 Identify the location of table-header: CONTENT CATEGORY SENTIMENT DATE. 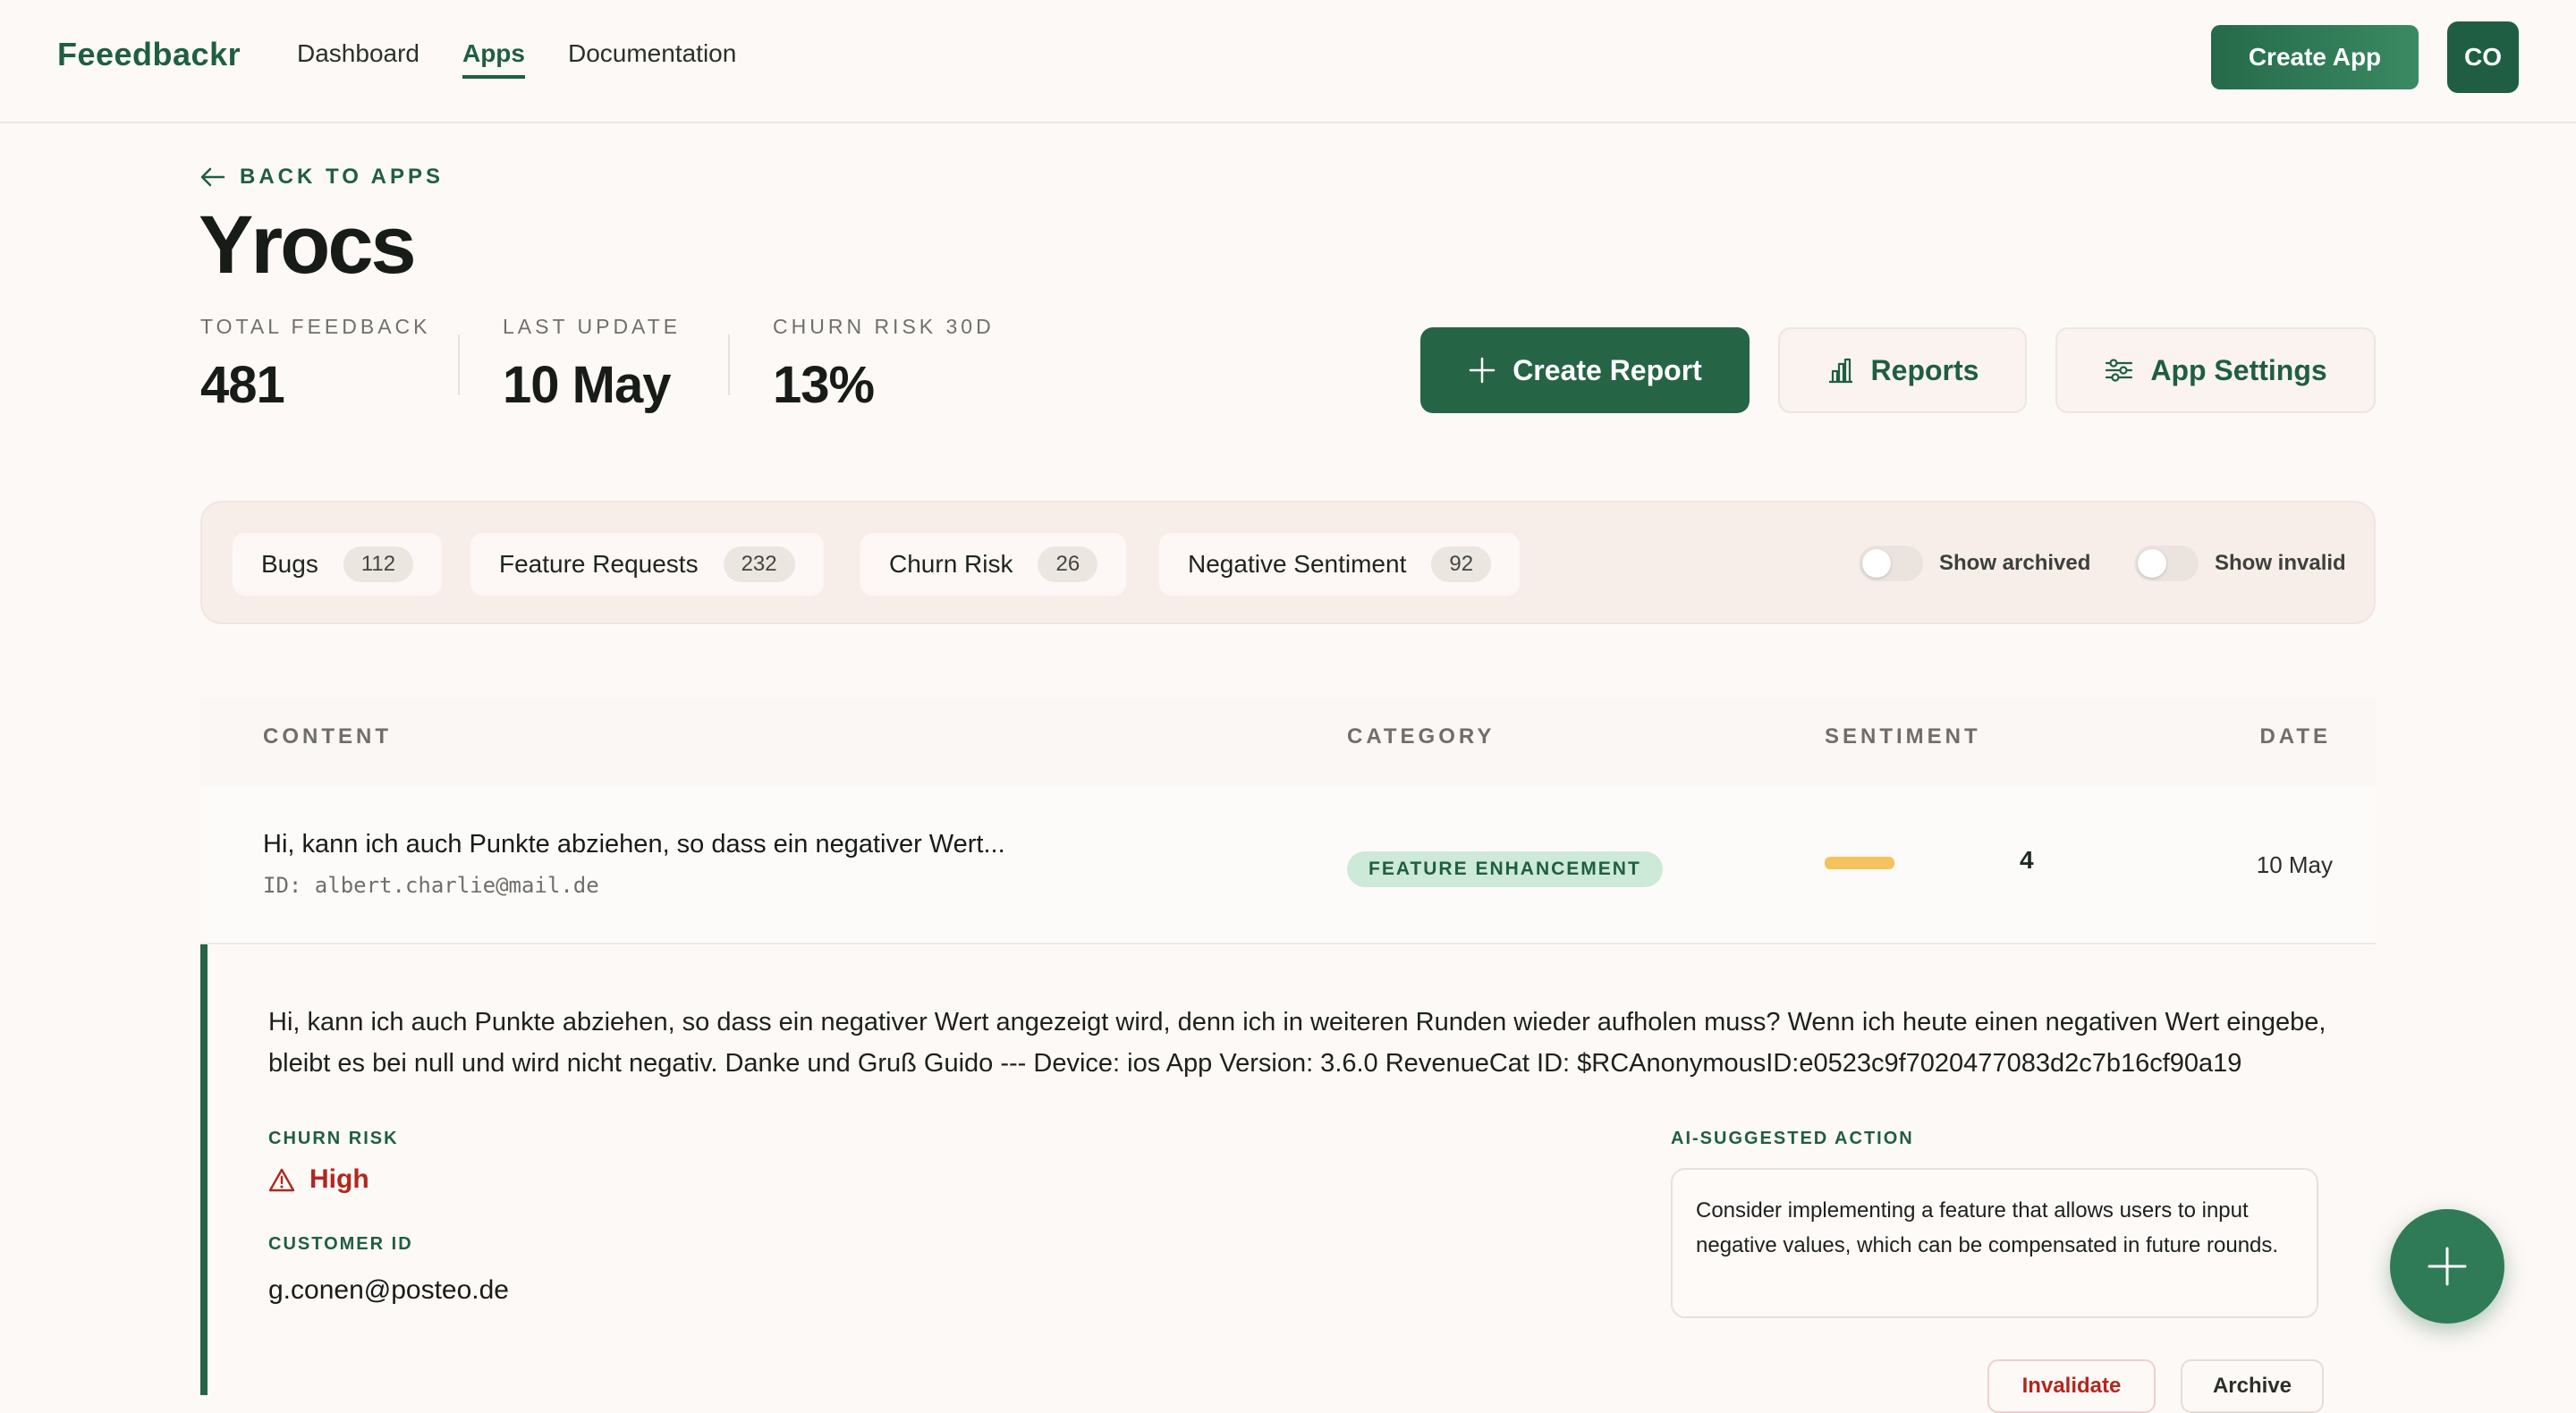
(1288, 742).